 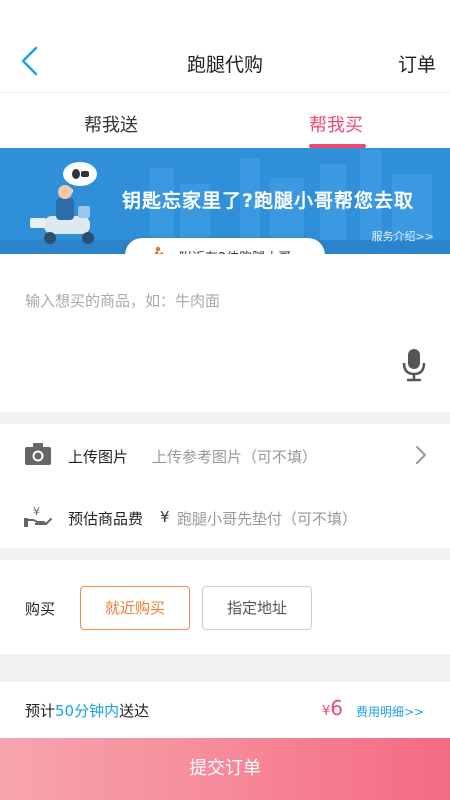 I want to click on submit-order-button: 提交订单, so click(x=225, y=769).